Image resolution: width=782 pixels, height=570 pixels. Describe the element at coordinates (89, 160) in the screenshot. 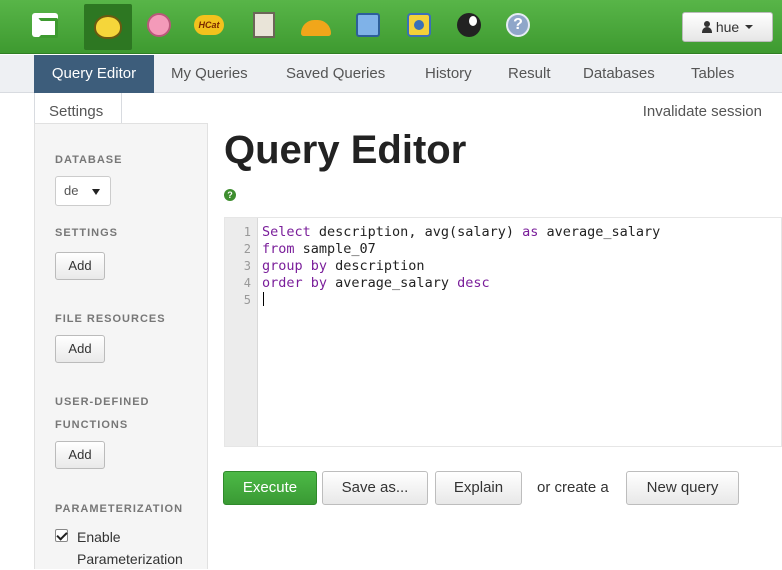

I see `database-header: DATABASE` at that location.